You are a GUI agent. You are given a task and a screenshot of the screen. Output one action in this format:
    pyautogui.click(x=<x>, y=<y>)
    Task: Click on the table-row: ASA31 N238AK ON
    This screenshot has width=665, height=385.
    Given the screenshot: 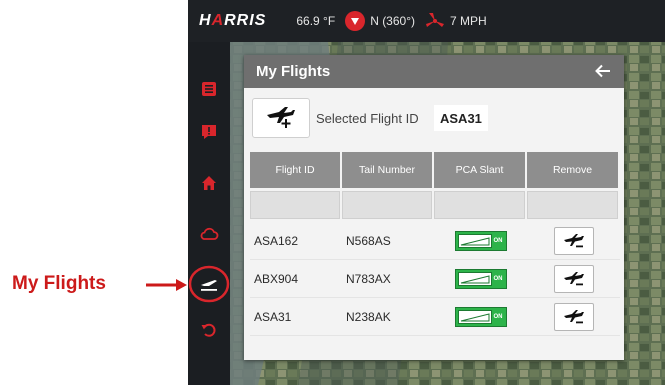 What is the action you would take?
    pyautogui.click(x=435, y=317)
    